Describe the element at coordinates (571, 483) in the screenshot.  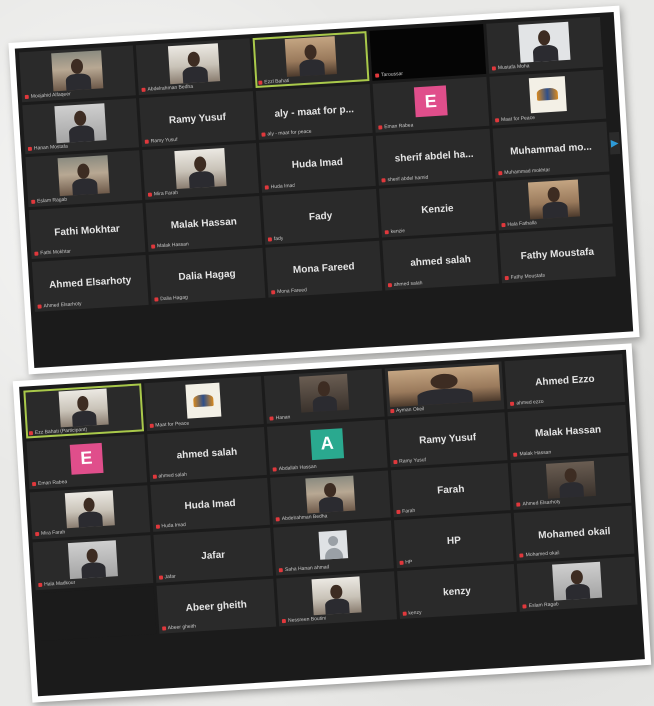
I see `participant-tile: Ahmed Elsarhoty` at that location.